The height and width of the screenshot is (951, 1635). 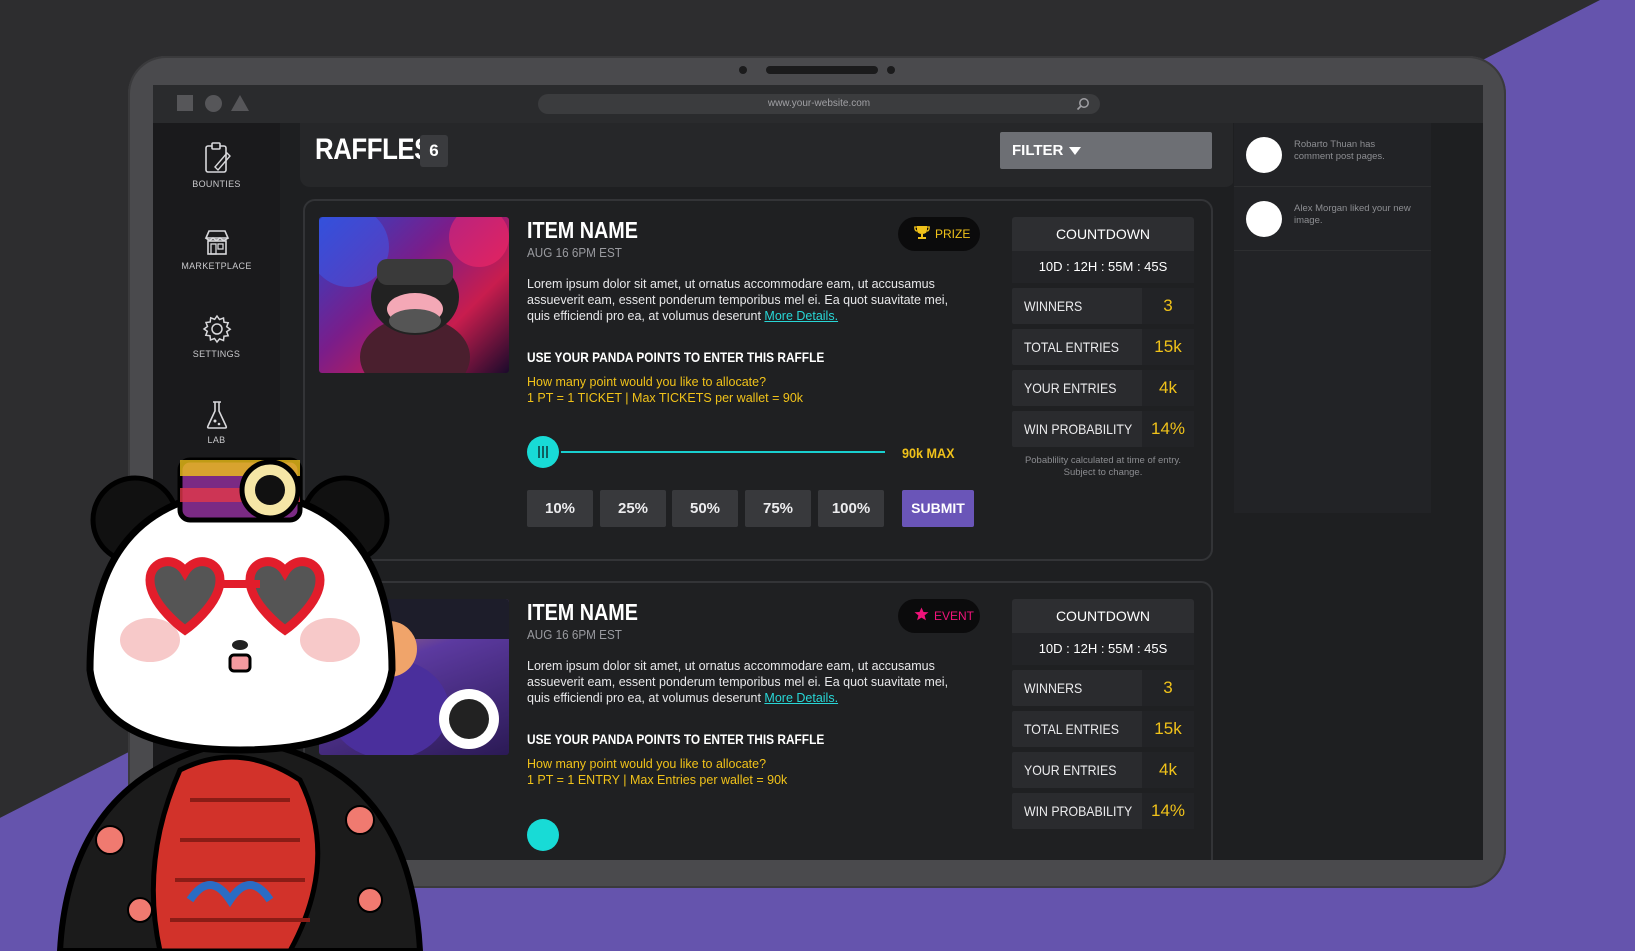 I want to click on max-points-label: 90k MAX, so click(x=928, y=453).